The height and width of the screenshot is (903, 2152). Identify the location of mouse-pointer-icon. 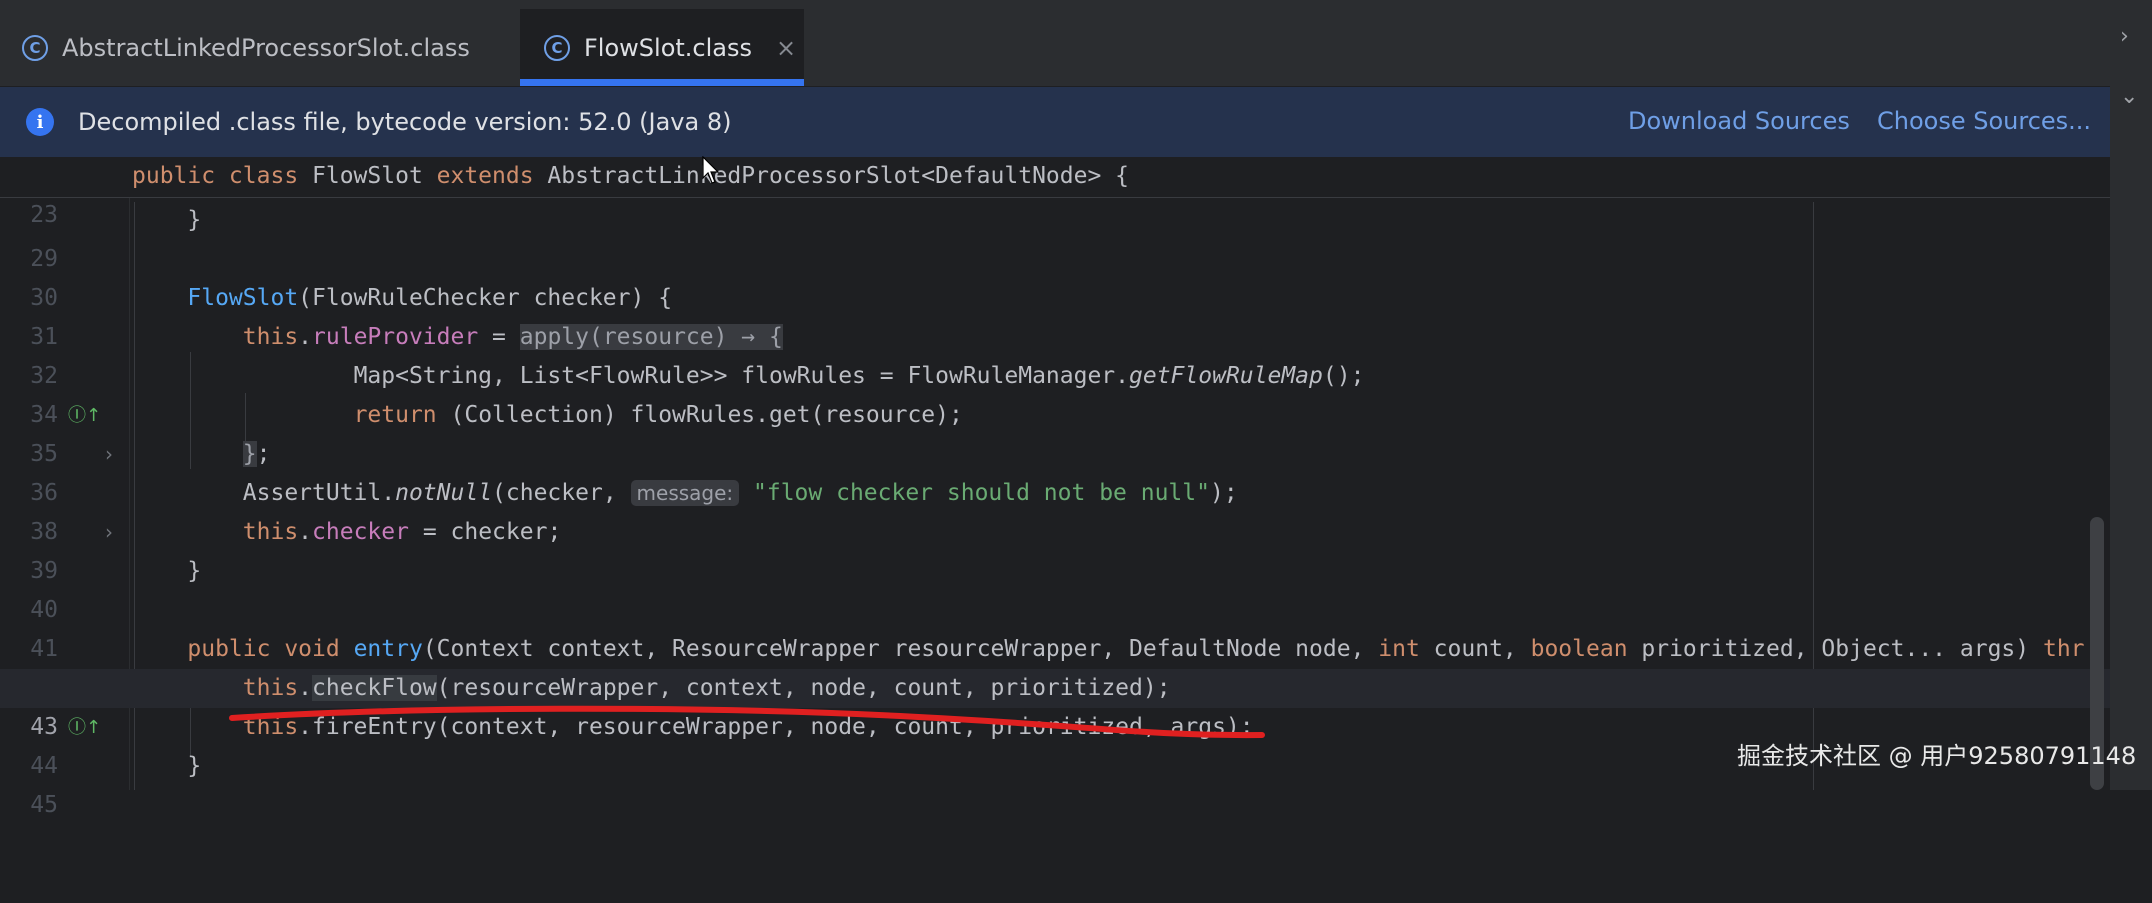
(711, 170).